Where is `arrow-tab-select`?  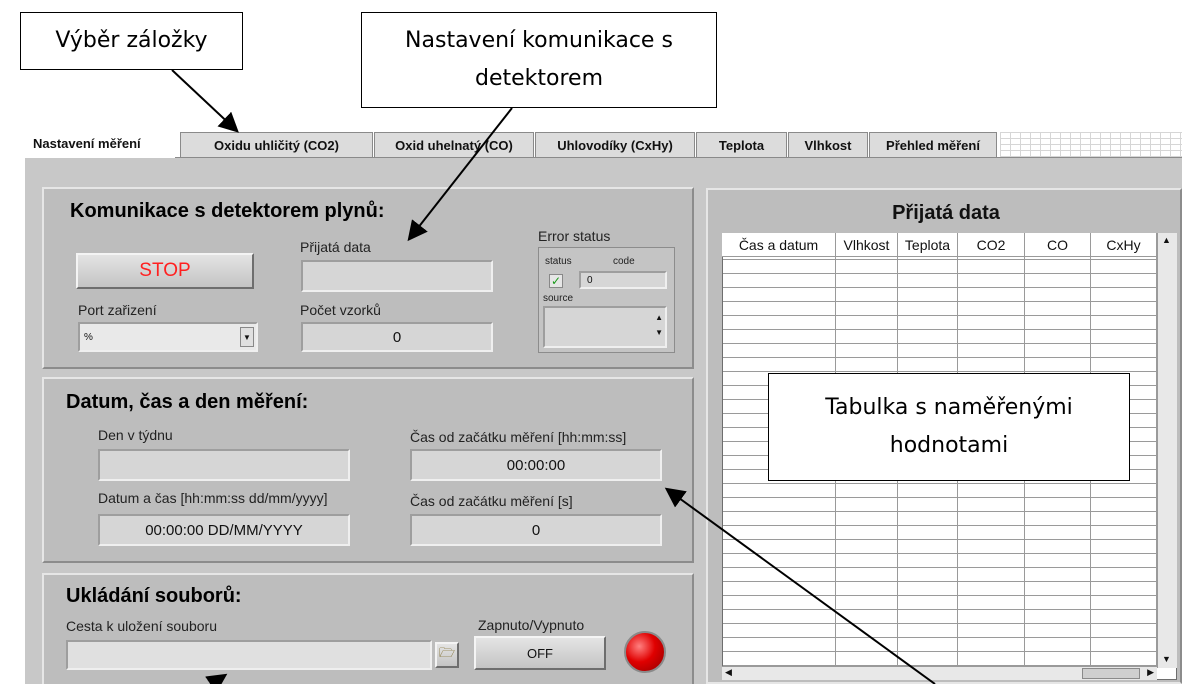
arrow-tab-select is located at coordinates (205, 101).